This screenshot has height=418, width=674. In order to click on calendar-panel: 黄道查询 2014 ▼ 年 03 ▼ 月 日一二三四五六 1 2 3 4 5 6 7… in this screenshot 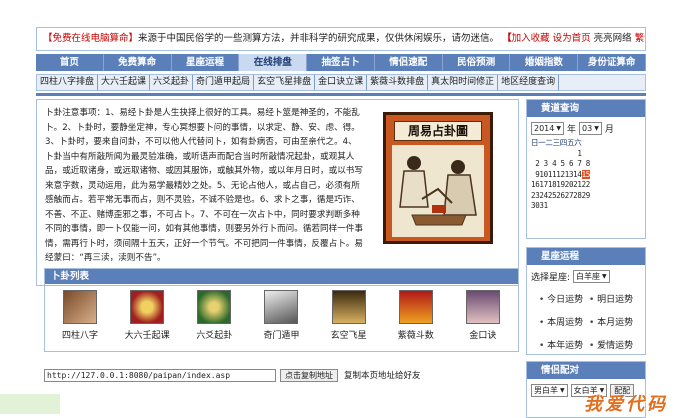, I will do `click(586, 169)`.